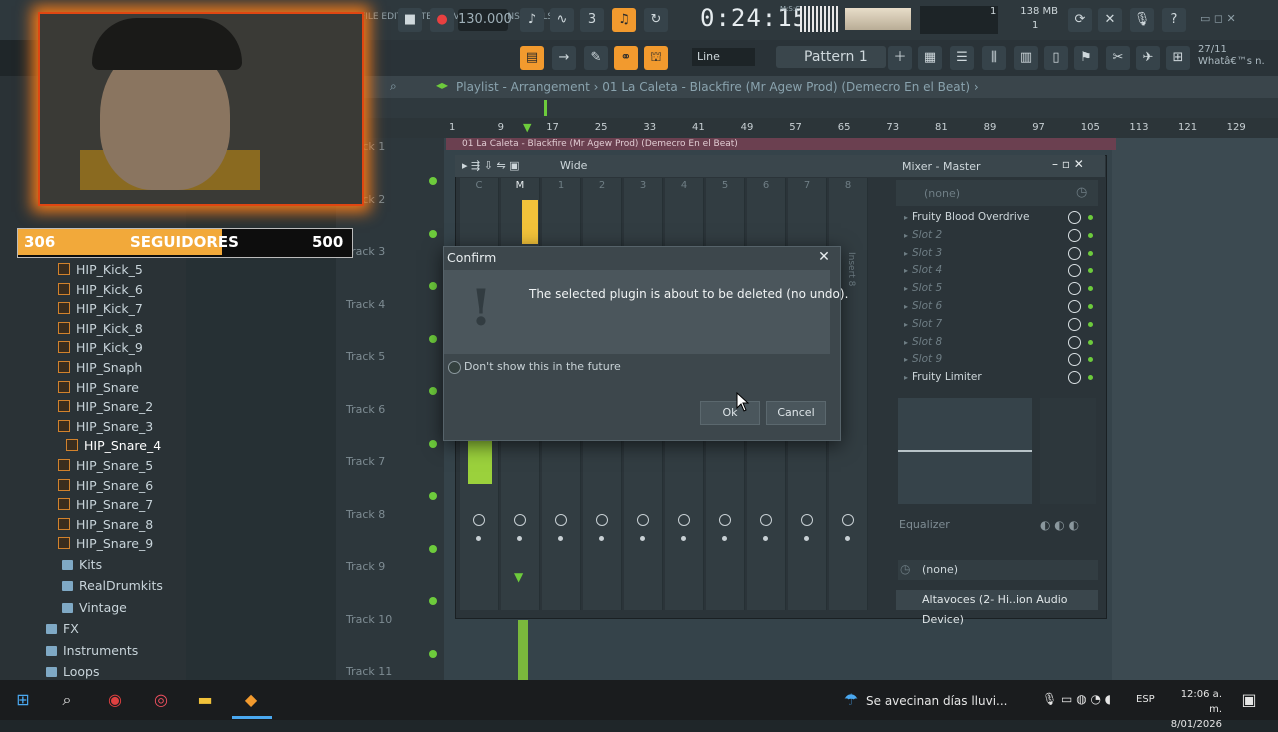 The image size is (1278, 732). I want to click on track-label: Track 5, so click(365, 356).